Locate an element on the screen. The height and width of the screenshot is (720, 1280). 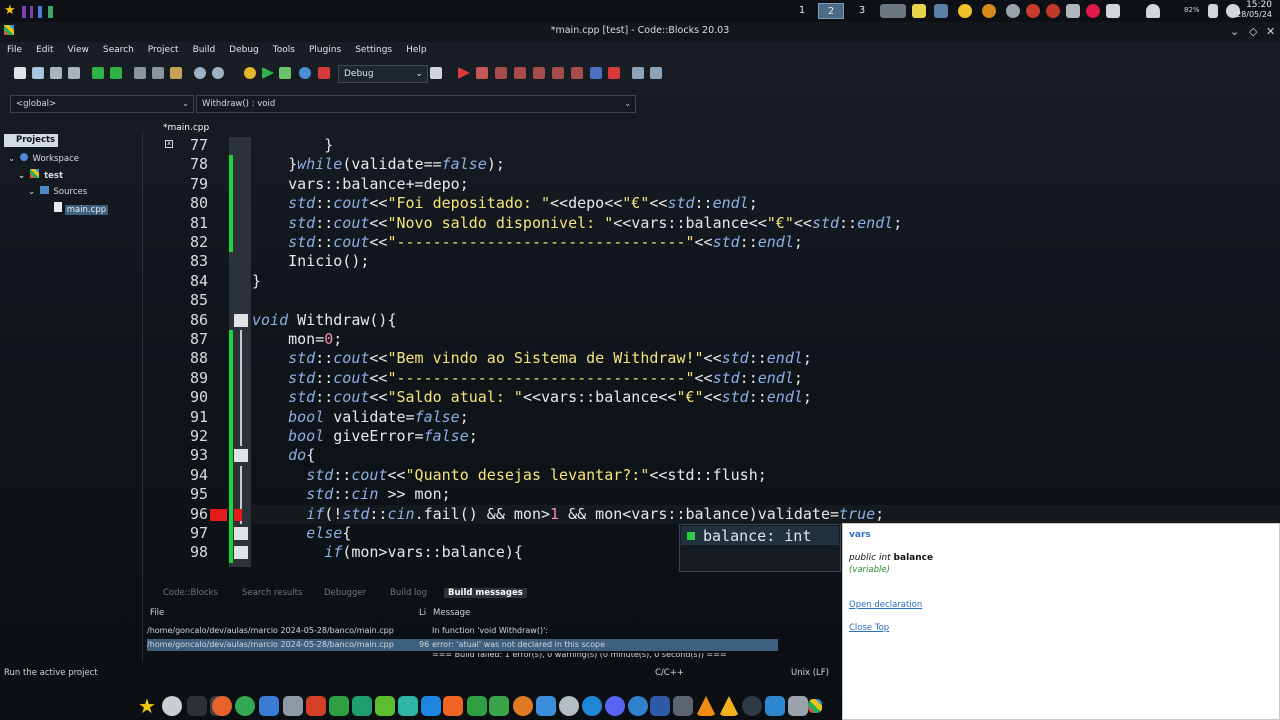
line-number: 77 is located at coordinates (179, 146).